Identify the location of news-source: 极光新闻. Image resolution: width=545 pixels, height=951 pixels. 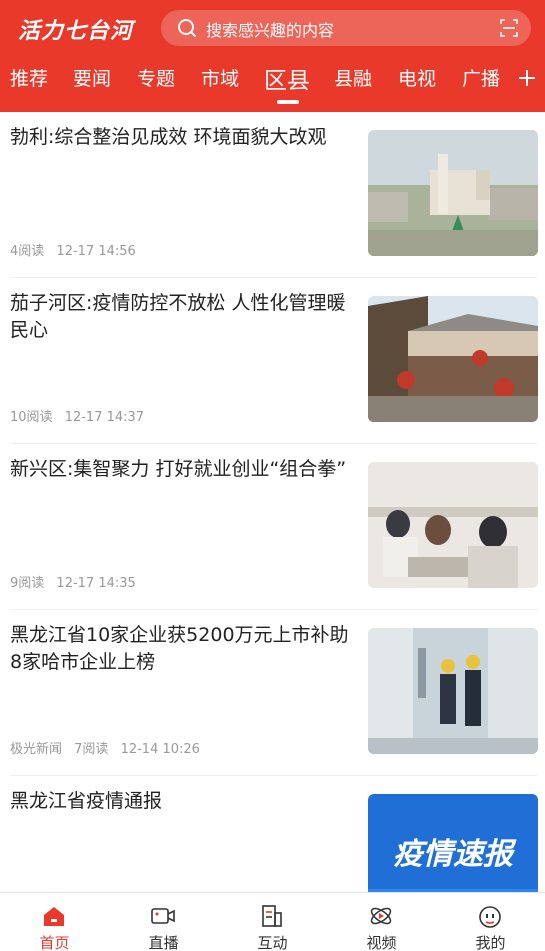
(36, 749).